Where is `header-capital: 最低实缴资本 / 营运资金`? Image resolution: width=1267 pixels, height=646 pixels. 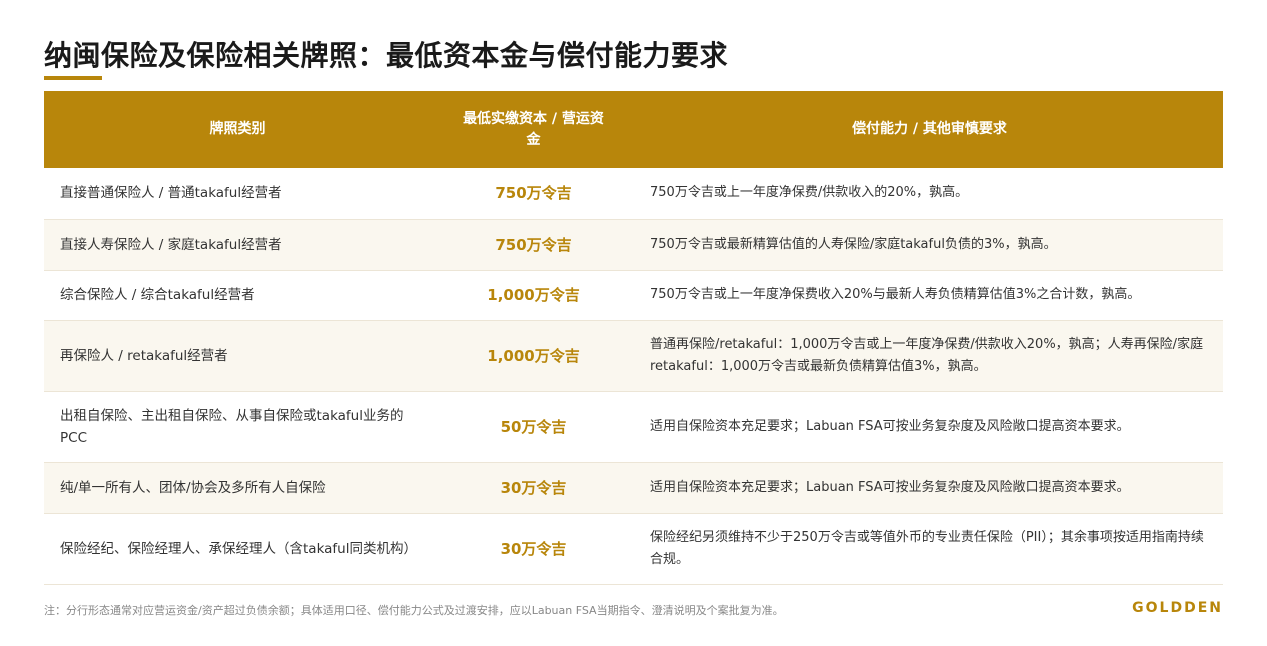
header-capital: 最低实缴资本 / 营运资金 is located at coordinates (533, 129).